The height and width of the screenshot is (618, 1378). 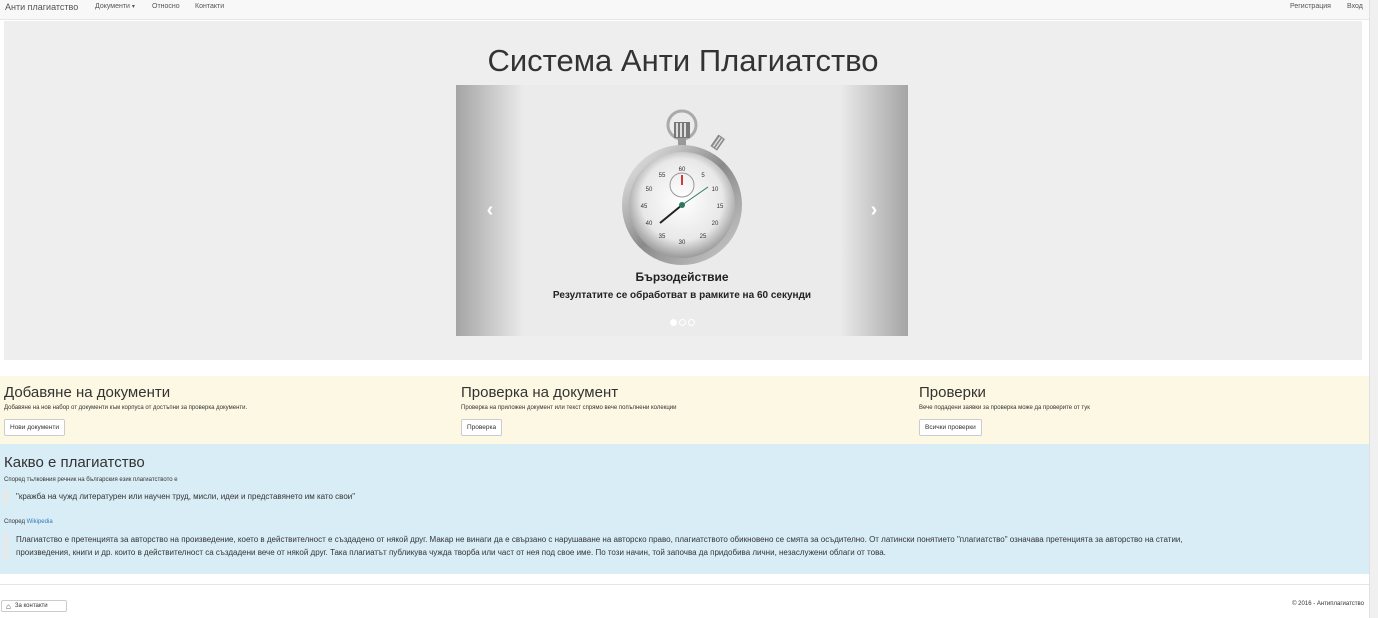 What do you see at coordinates (649, 224) in the screenshot?
I see `dial-label-40: 40` at bounding box center [649, 224].